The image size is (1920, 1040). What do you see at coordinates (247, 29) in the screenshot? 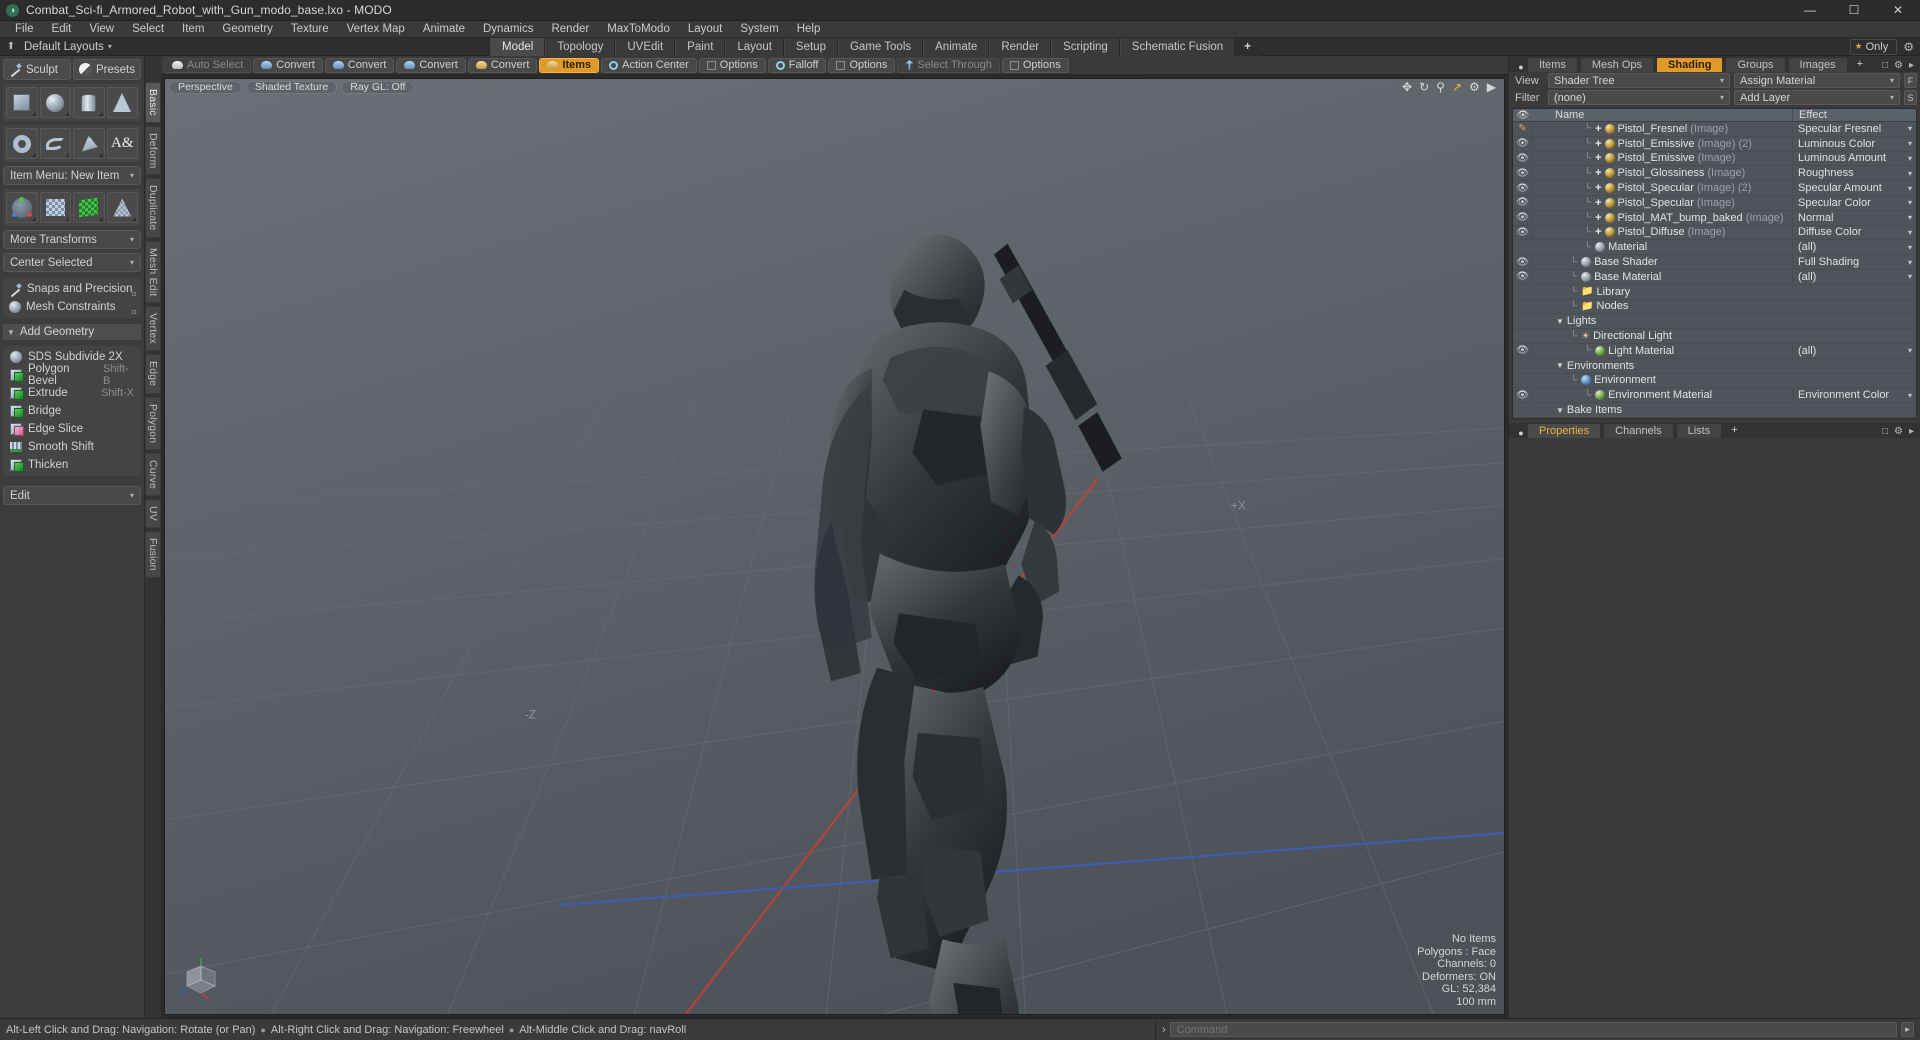
I see `menu-geometry: Geometry` at bounding box center [247, 29].